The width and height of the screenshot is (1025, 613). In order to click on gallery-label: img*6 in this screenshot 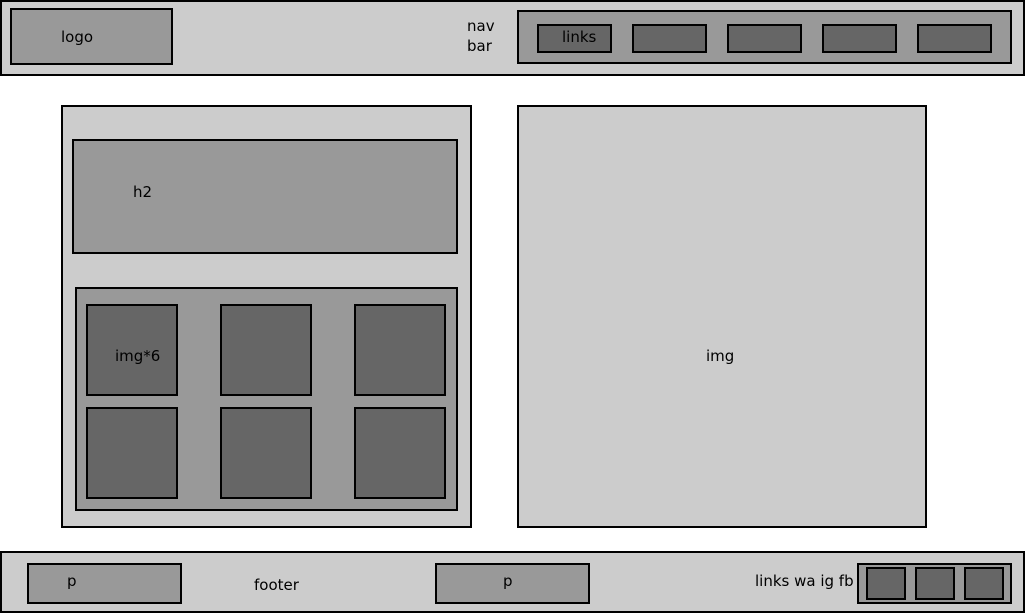, I will do `click(138, 356)`.